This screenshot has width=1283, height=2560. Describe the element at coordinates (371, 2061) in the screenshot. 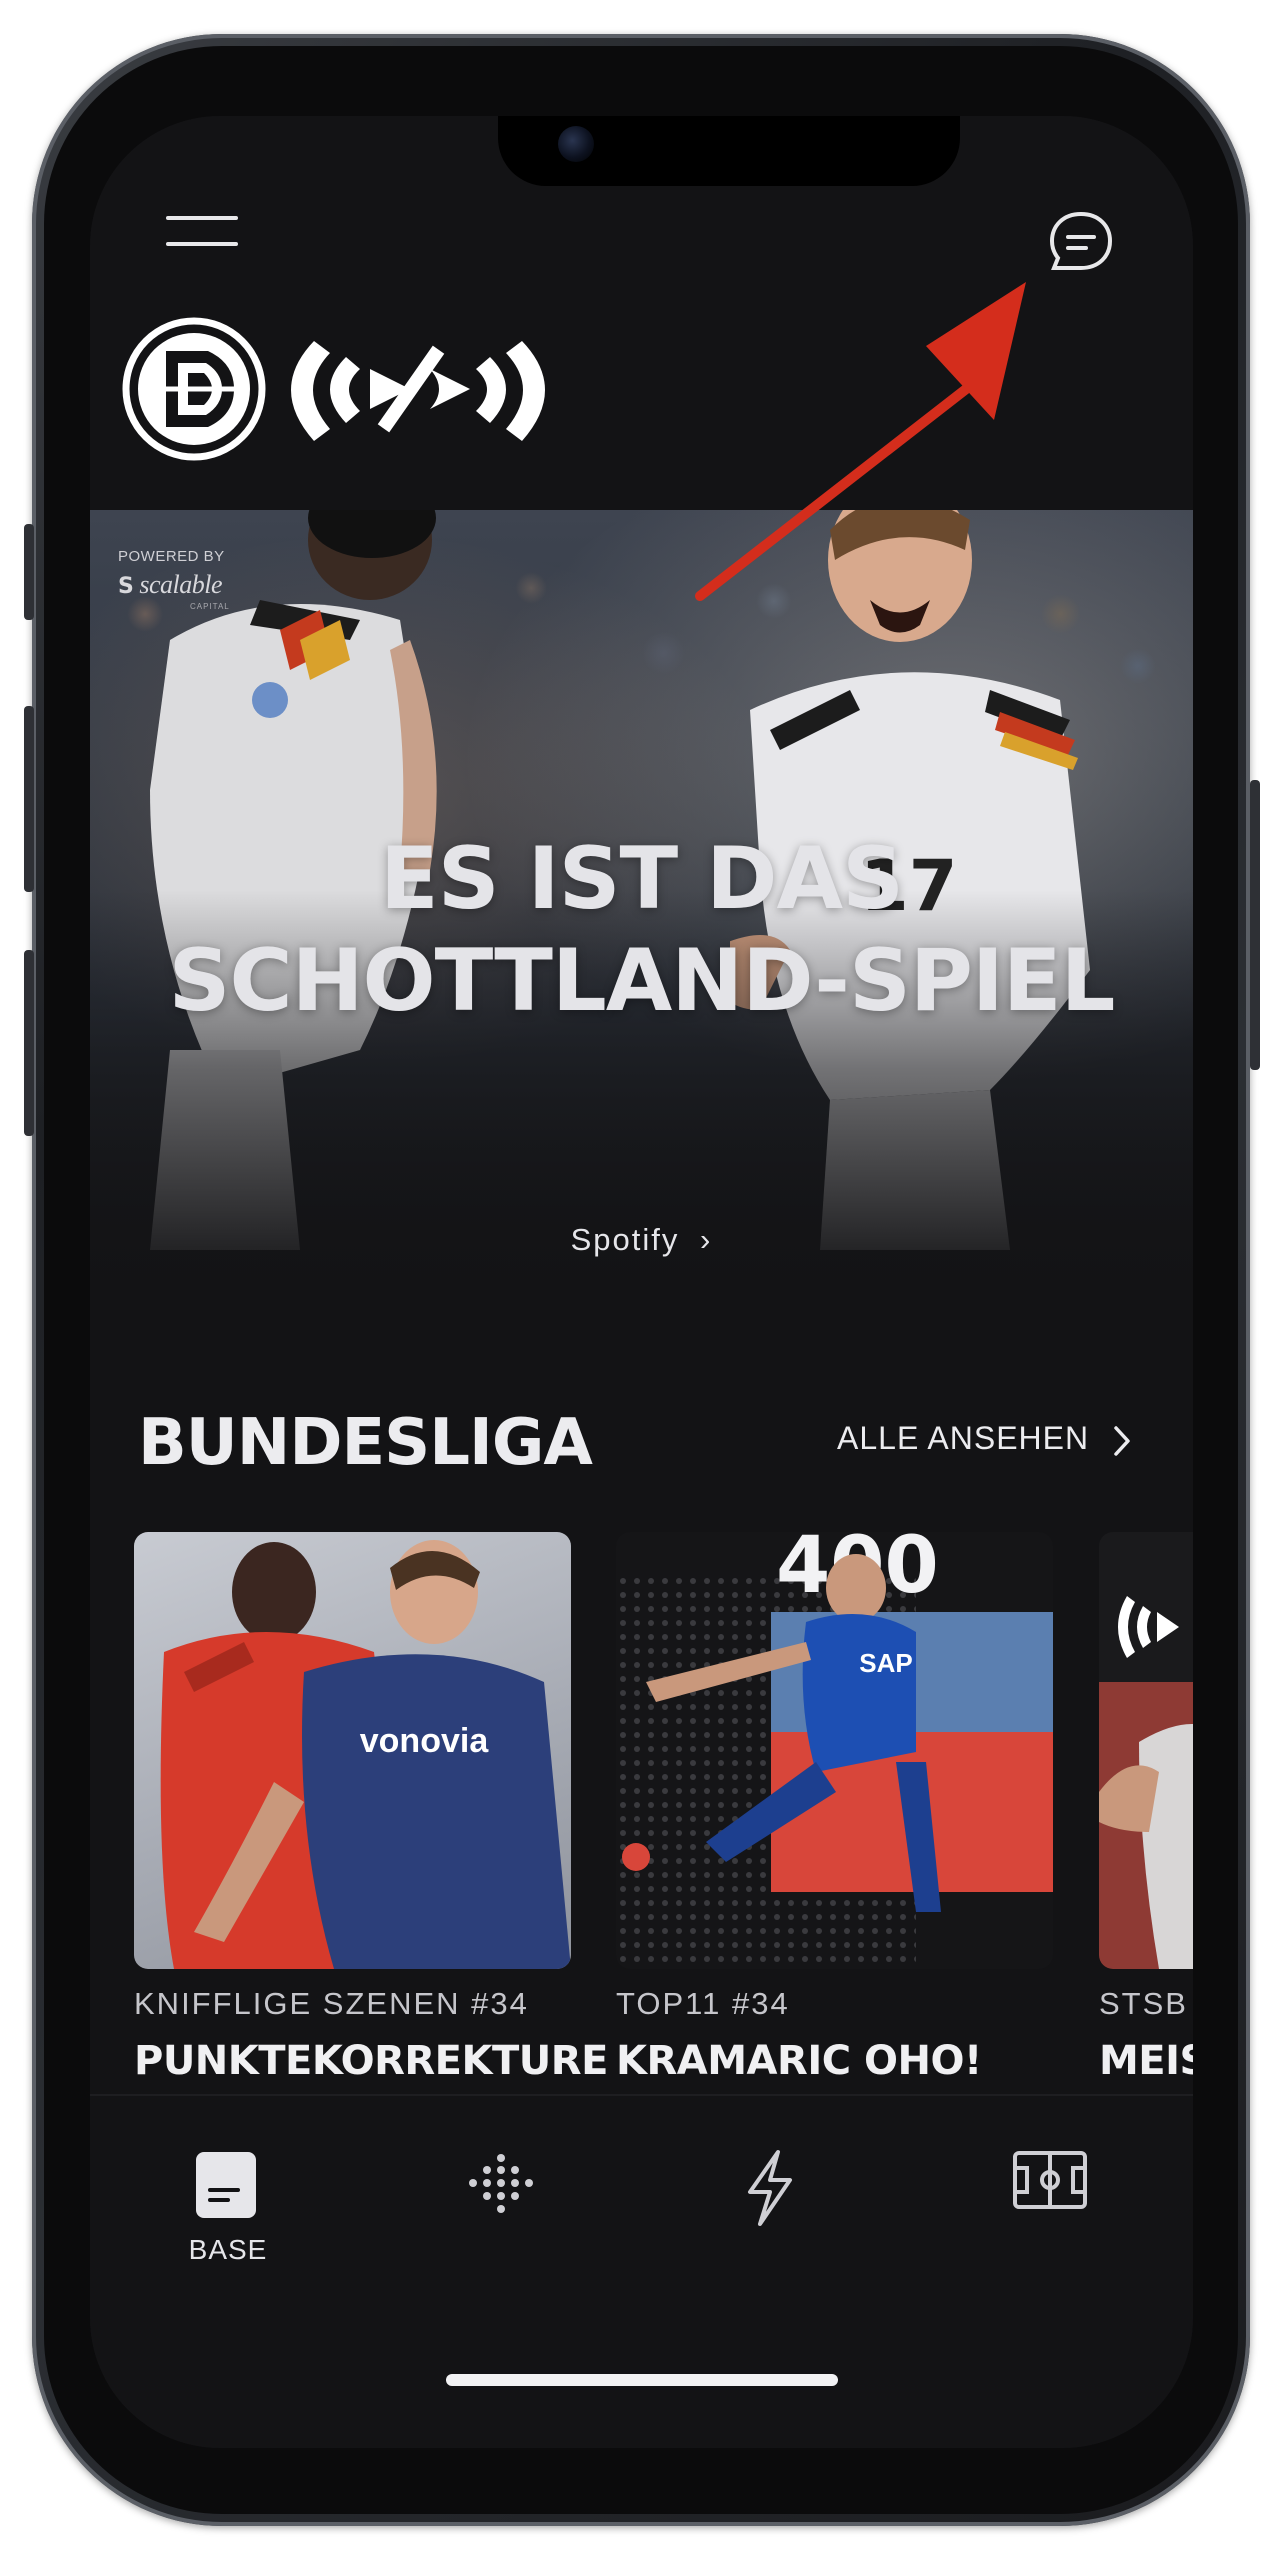

I see `card-1-title: PUNKTEKORREKTURE` at that location.